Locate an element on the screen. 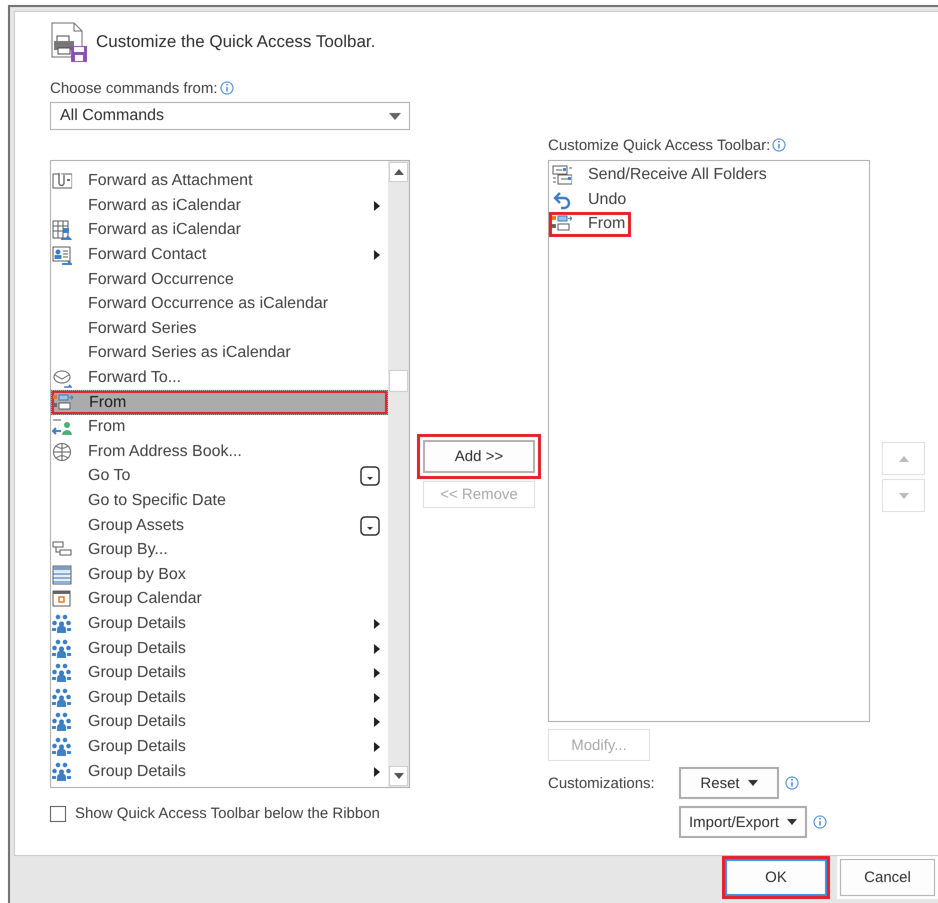 This screenshot has height=903, width=938. command-item: Forward Series as iCalendar is located at coordinates (219, 353).